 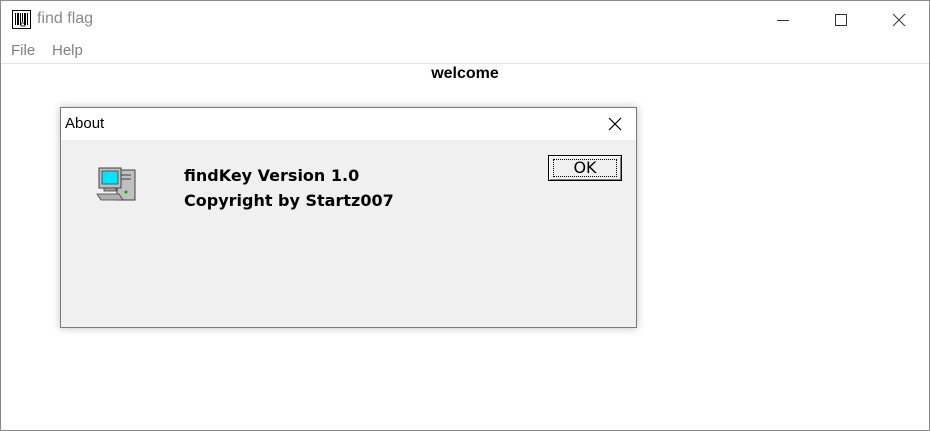 I want to click on about-close-button, so click(x=615, y=124).